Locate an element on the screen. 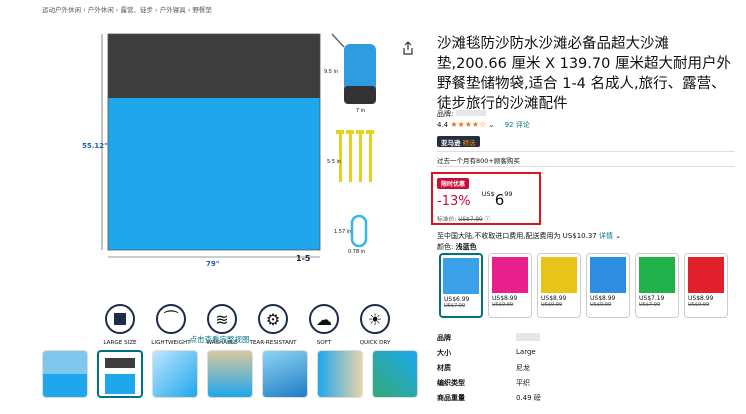  cloud-icon: ☁ is located at coordinates (324, 319).